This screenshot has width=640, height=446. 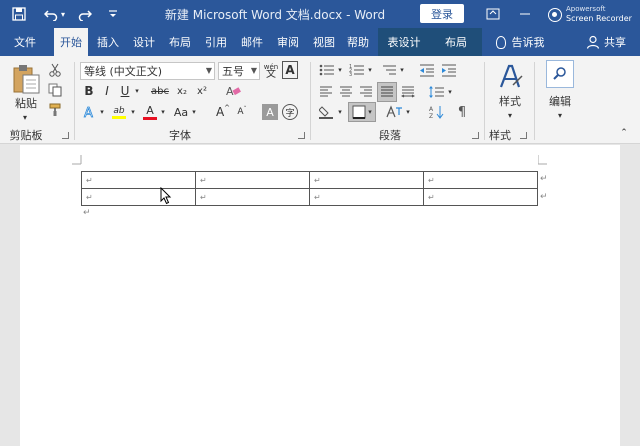 I want to click on clear-formatting-icon: A, so click(x=233, y=91).